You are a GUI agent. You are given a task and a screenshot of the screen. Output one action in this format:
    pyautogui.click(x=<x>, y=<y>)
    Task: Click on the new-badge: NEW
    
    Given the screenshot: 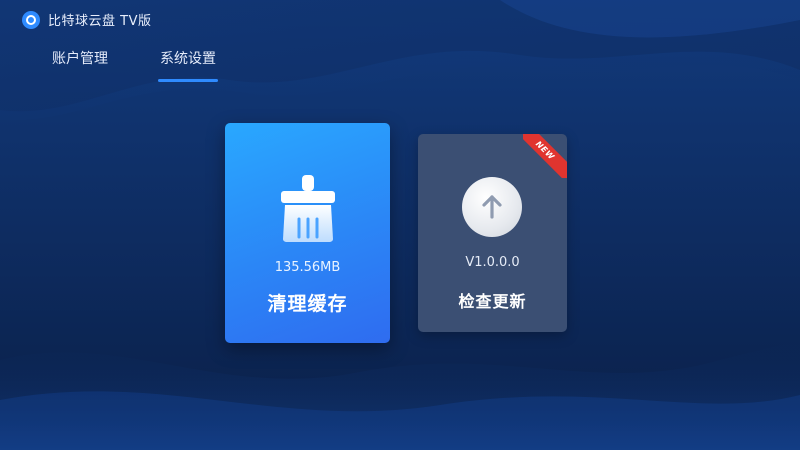 What is the action you would take?
    pyautogui.click(x=545, y=156)
    